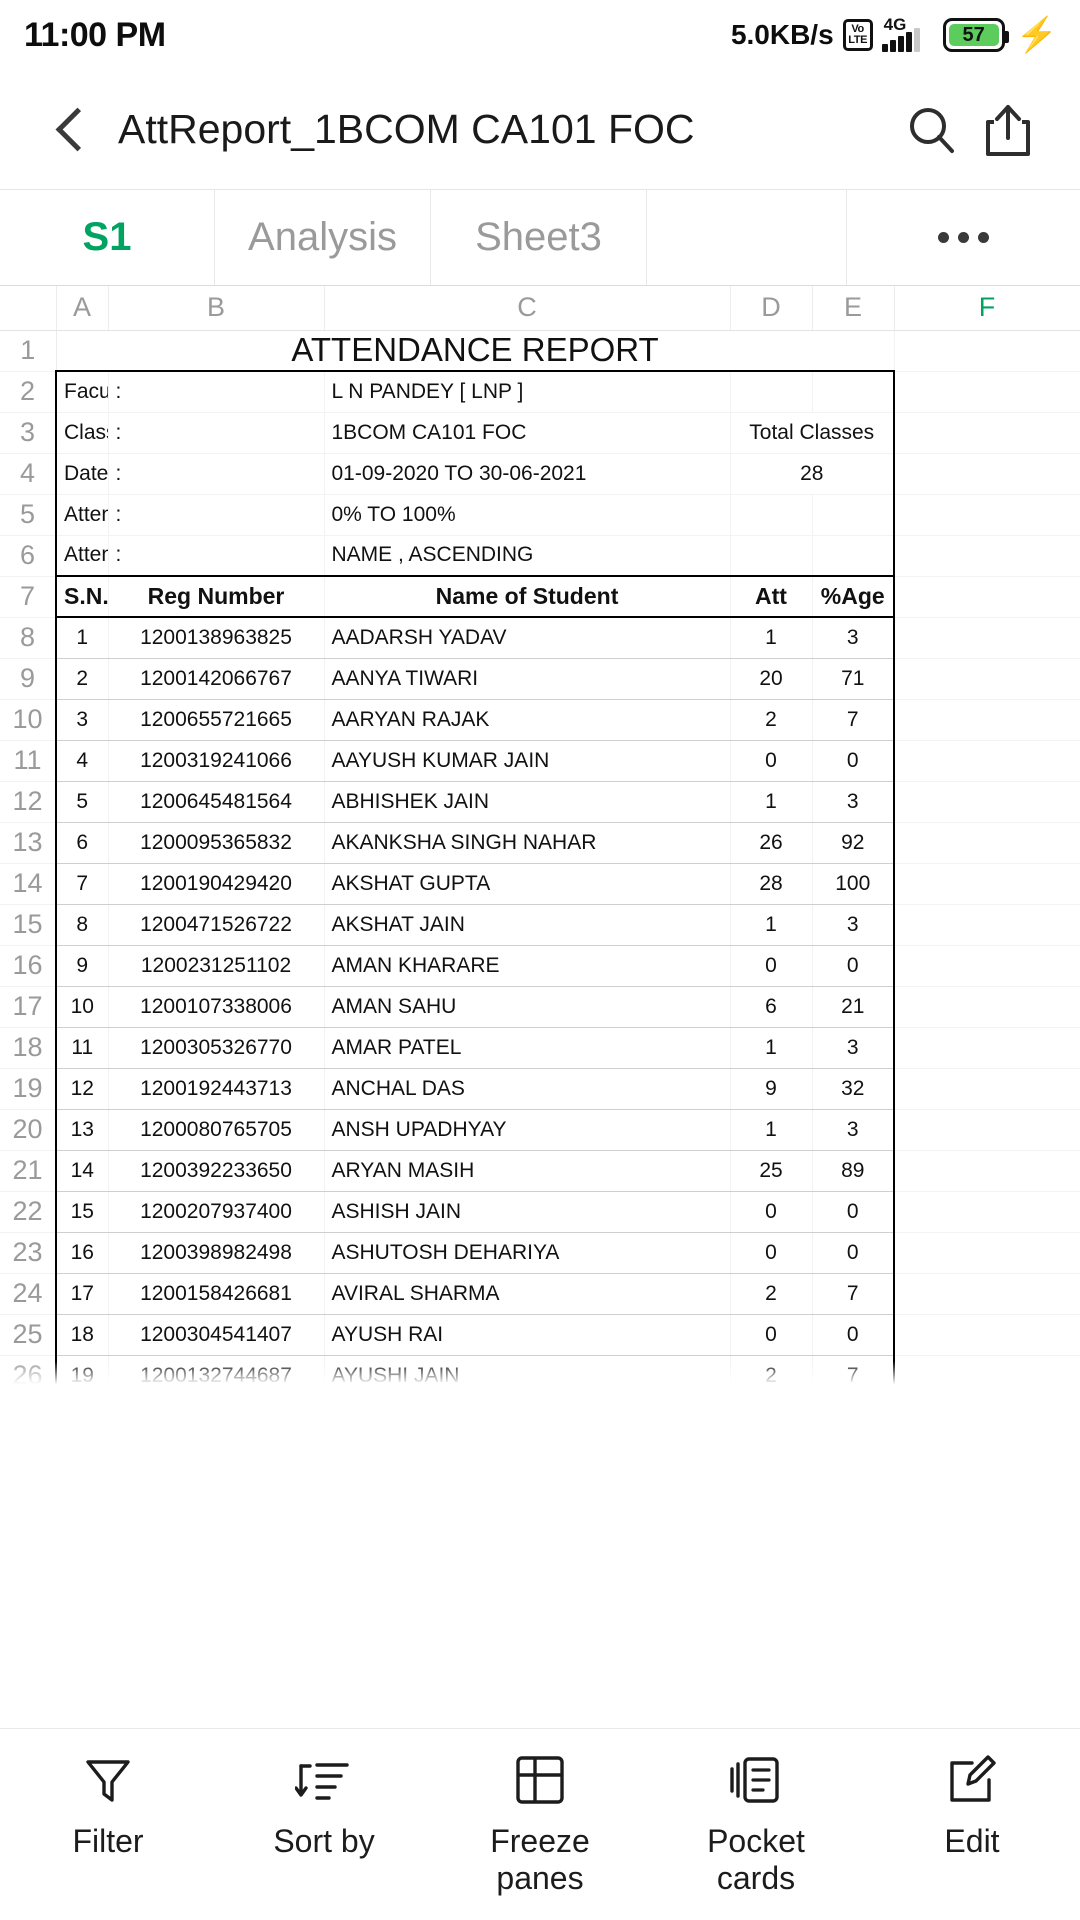  Describe the element at coordinates (527, 1130) in the screenshot. I see `cell-name-20: ANSH UPADHYAY` at that location.